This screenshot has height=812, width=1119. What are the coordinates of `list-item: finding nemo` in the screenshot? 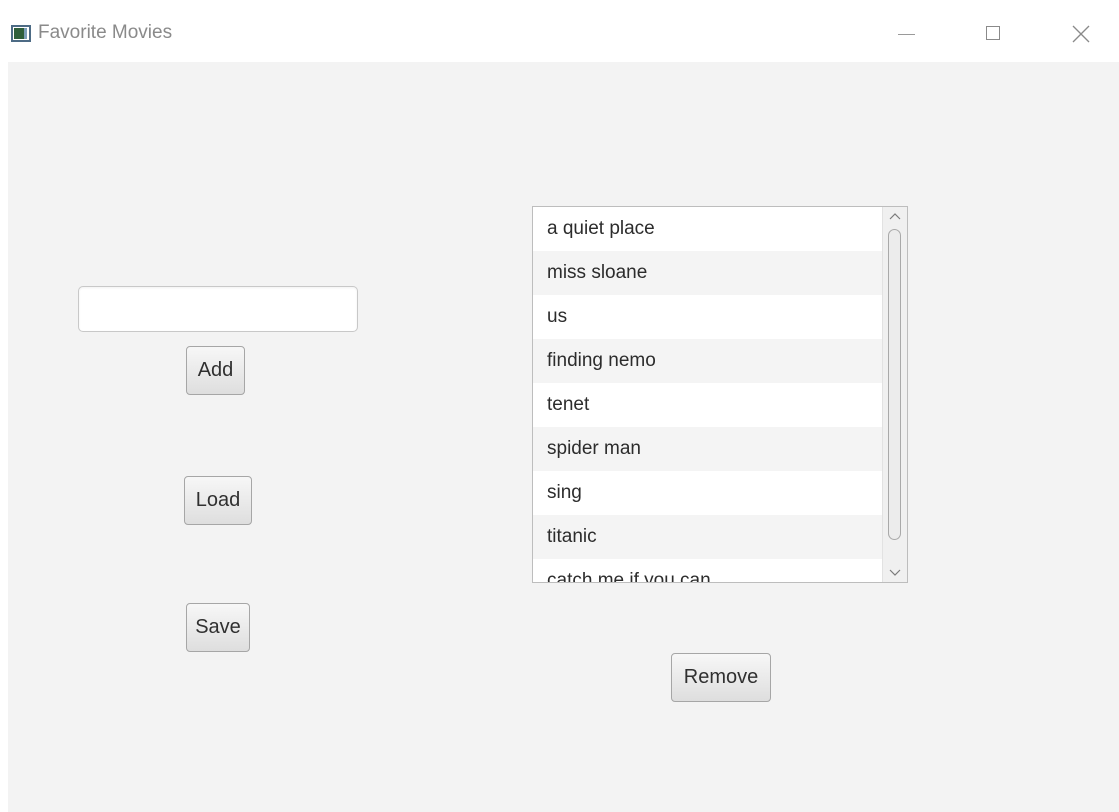 It's located at (707, 361).